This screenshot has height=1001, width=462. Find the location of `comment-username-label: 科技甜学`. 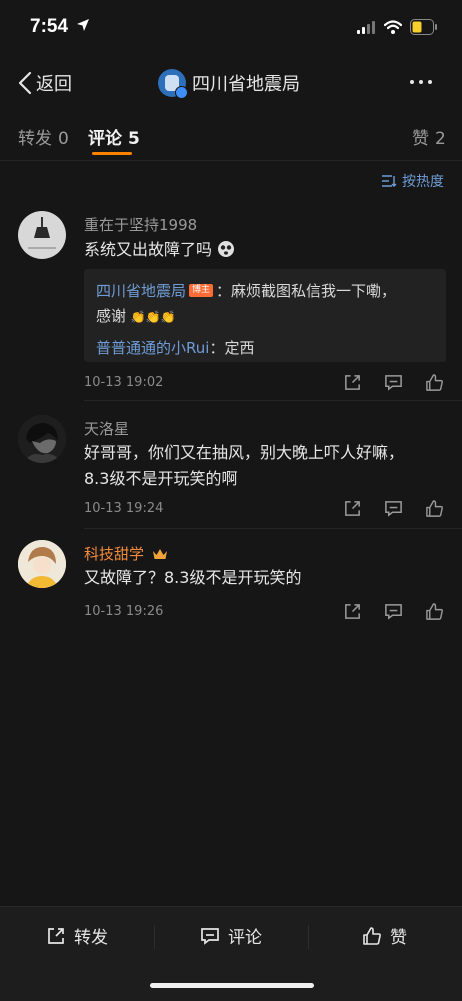

comment-username-label: 科技甜学 is located at coordinates (114, 554).